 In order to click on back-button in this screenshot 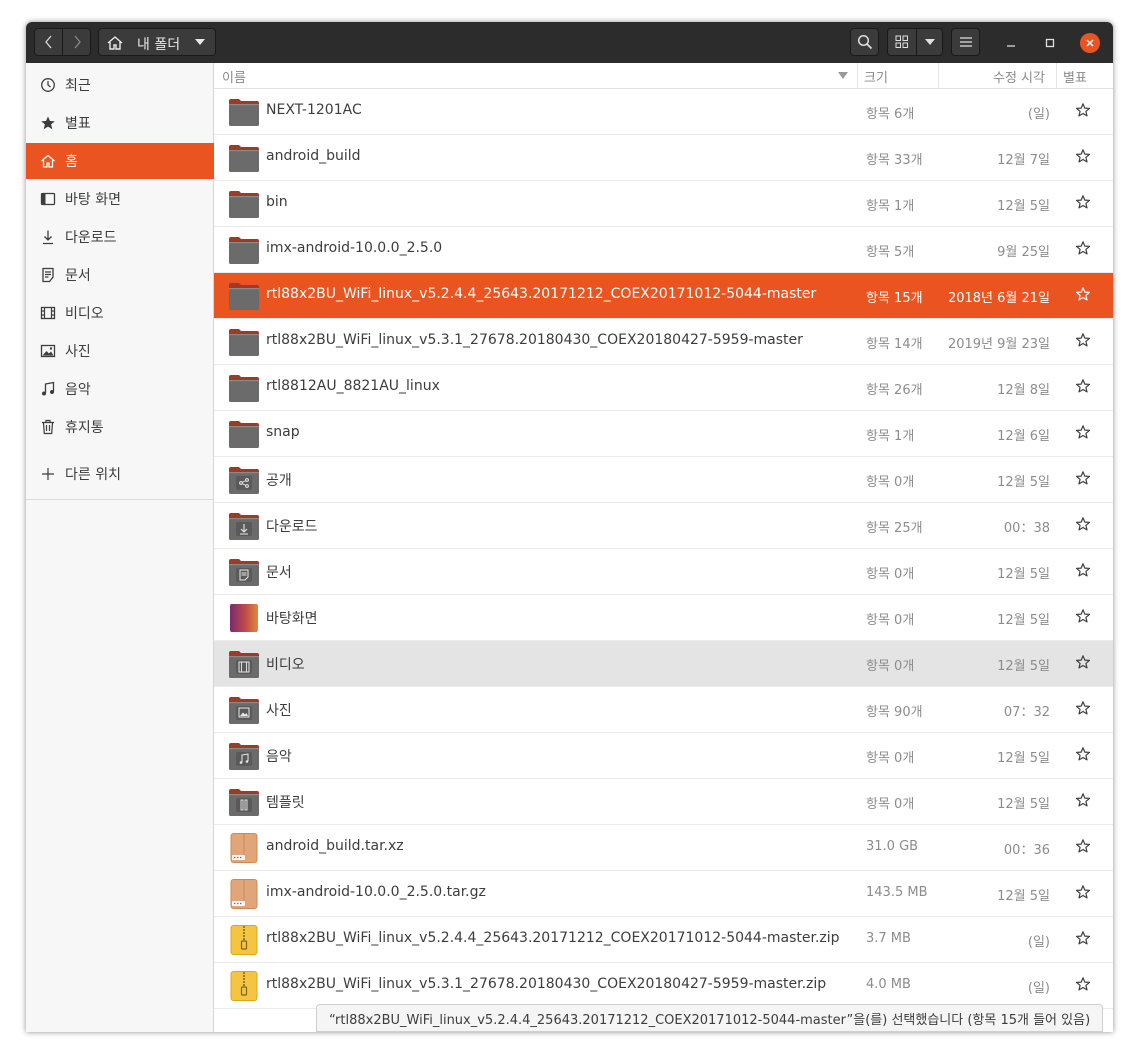, I will do `click(48, 42)`.